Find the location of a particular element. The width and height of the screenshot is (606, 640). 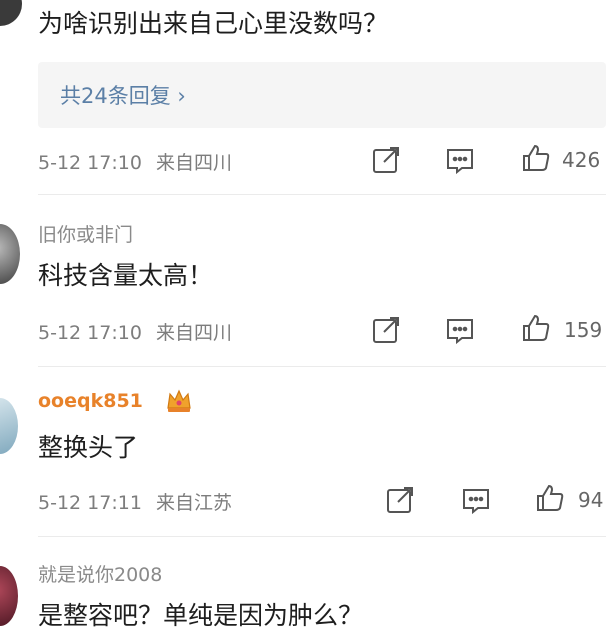

like-count: 159 is located at coordinates (583, 330).